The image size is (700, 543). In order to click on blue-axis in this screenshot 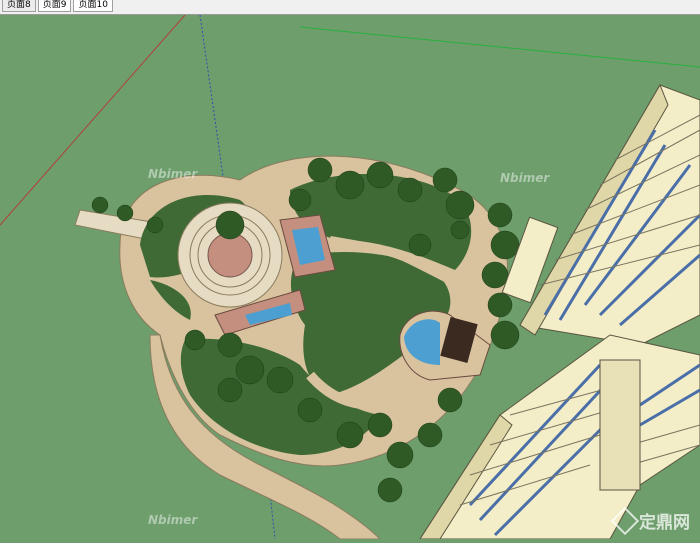, I will do `click(212, 102)`.